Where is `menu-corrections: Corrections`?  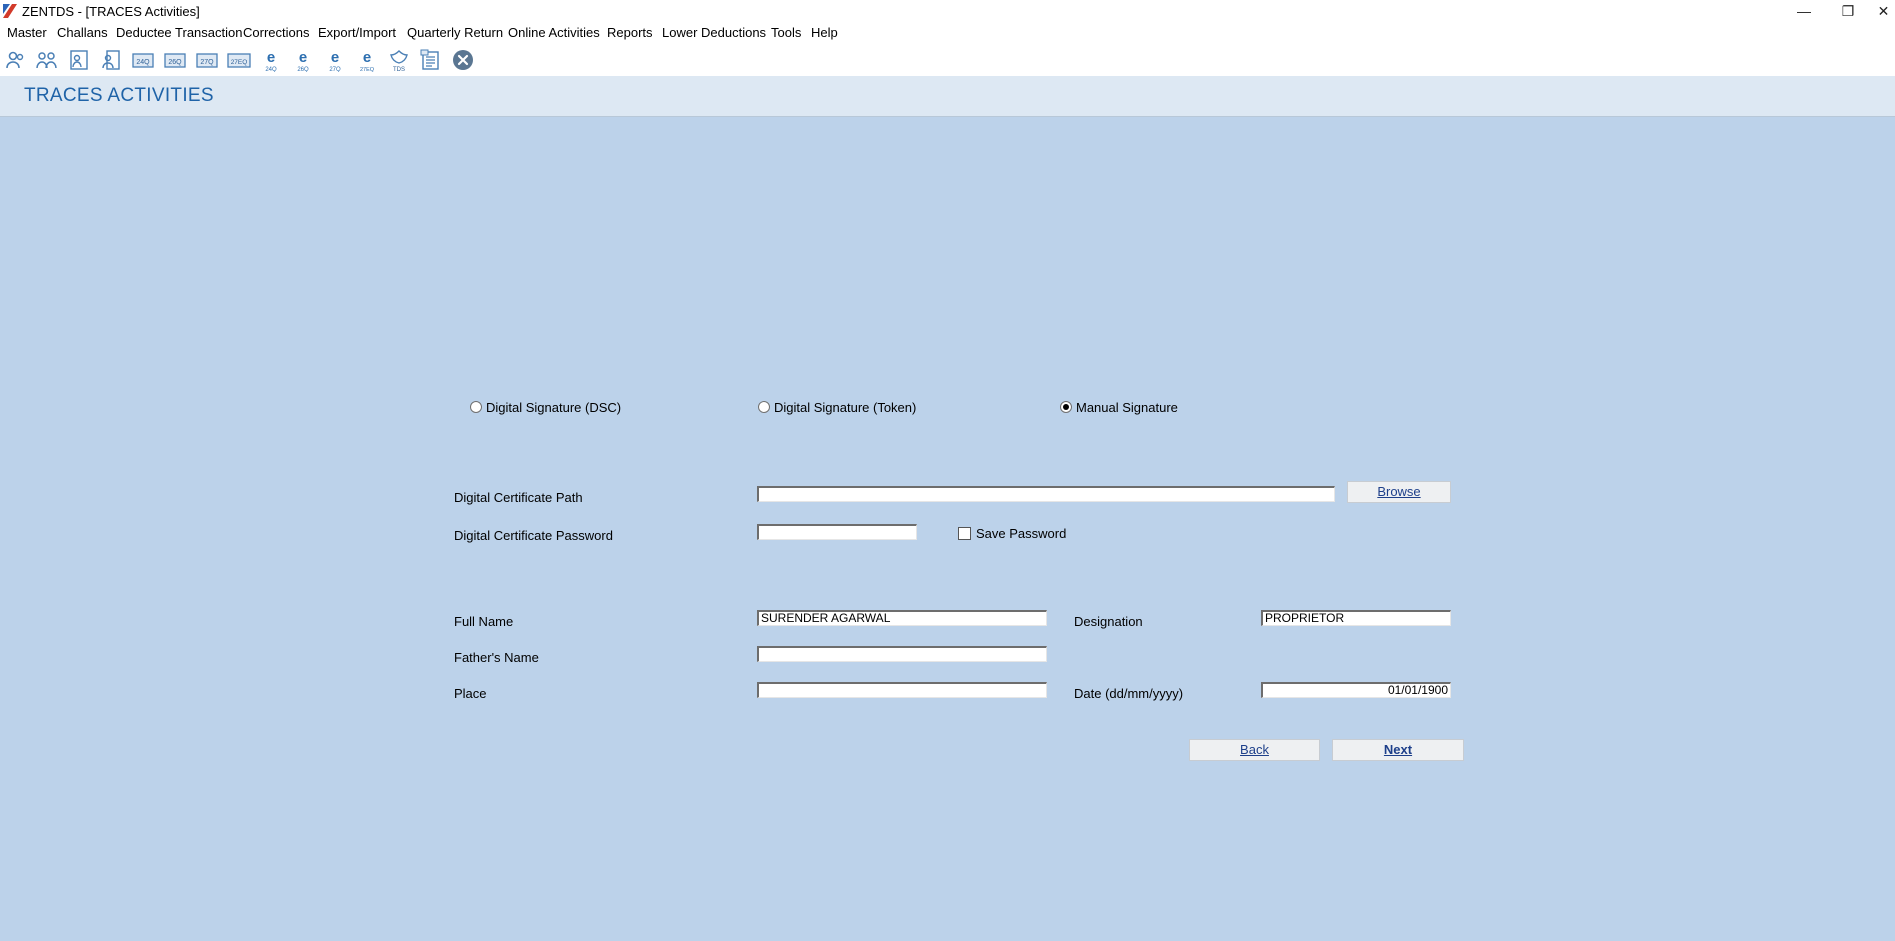 menu-corrections: Corrections is located at coordinates (276, 32).